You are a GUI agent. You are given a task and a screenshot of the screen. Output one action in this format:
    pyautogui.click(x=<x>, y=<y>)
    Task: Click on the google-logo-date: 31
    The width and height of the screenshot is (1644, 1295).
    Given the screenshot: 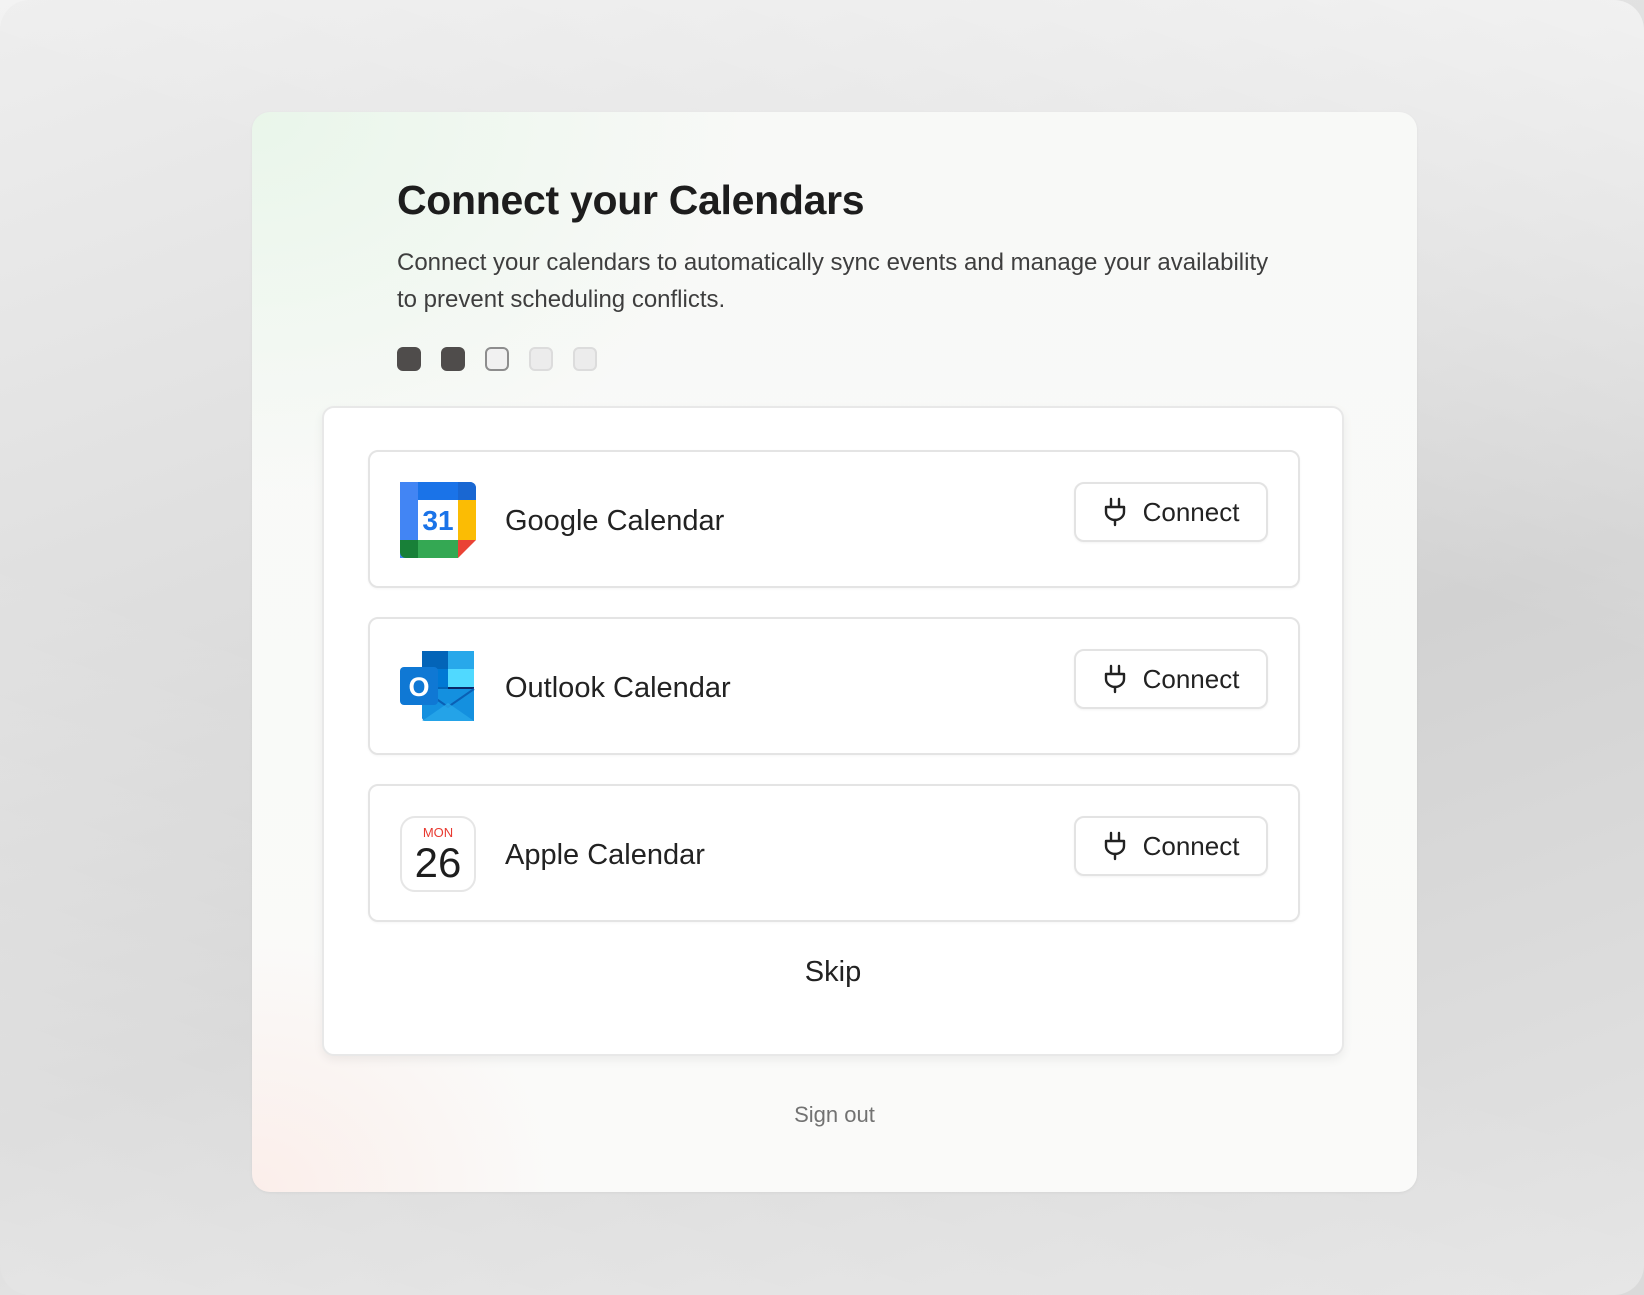 What is the action you would take?
    pyautogui.click(x=437, y=520)
    